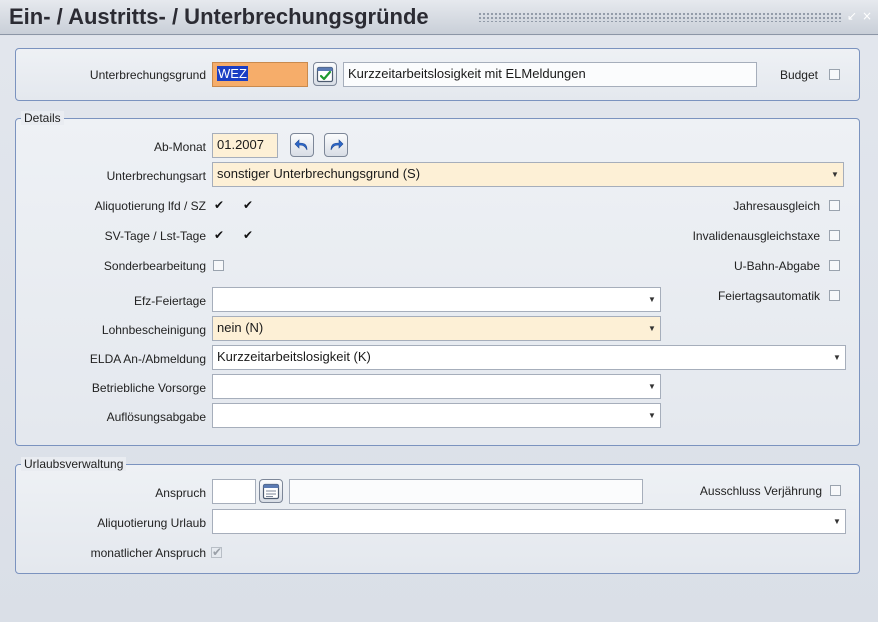 The width and height of the screenshot is (878, 622). Describe the element at coordinates (147, 75) in the screenshot. I see `unterbrechungsgrund-label: Unterbrechungsgrund` at that location.